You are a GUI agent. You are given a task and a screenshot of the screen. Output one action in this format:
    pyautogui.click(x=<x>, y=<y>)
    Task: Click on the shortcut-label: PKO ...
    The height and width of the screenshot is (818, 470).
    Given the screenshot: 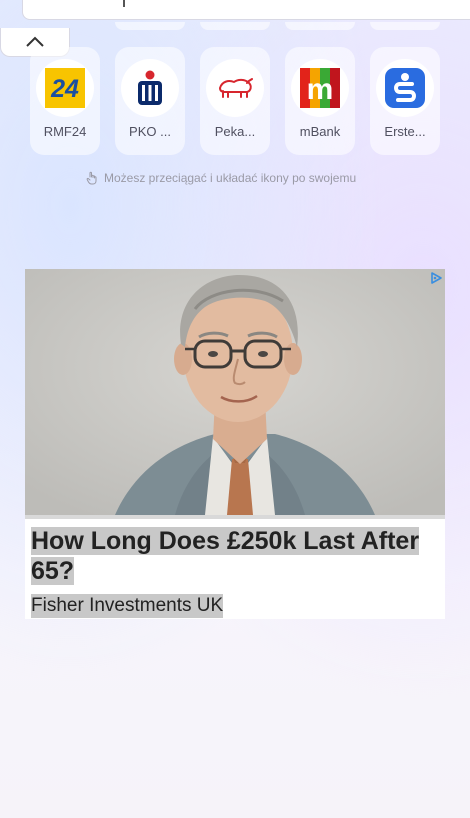 What is the action you would take?
    pyautogui.click(x=150, y=131)
    